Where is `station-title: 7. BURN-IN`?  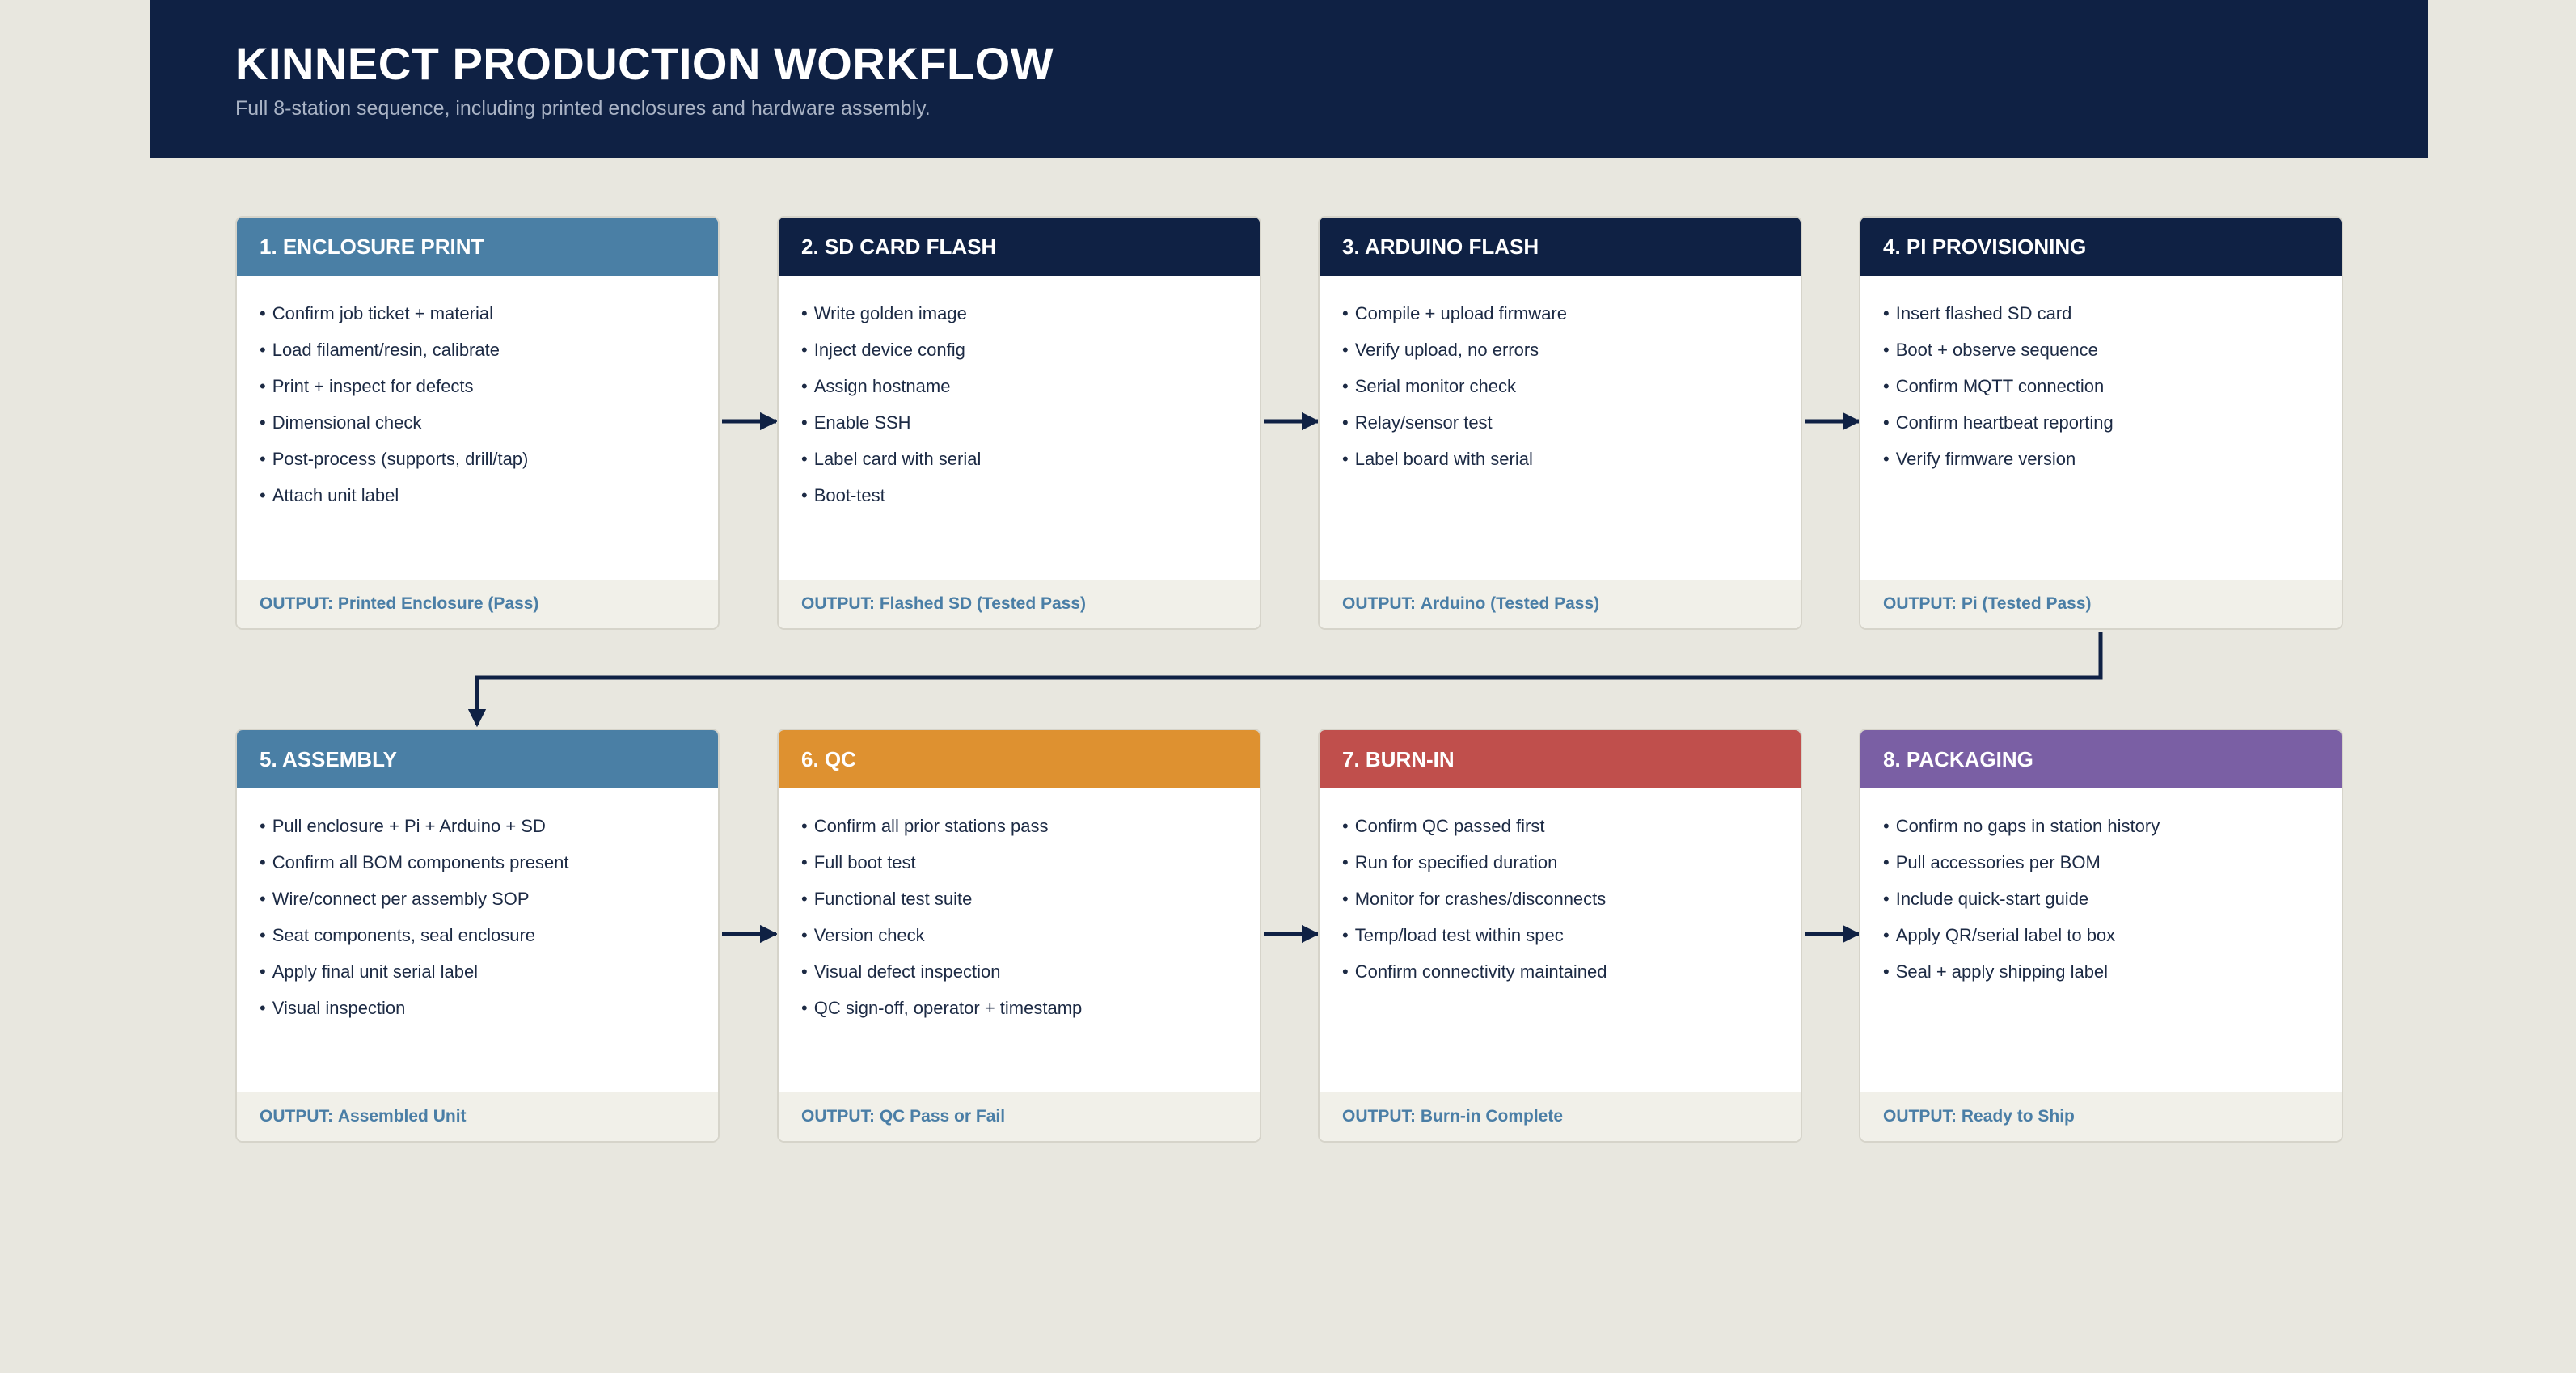 station-title: 7. BURN-IN is located at coordinates (1398, 758).